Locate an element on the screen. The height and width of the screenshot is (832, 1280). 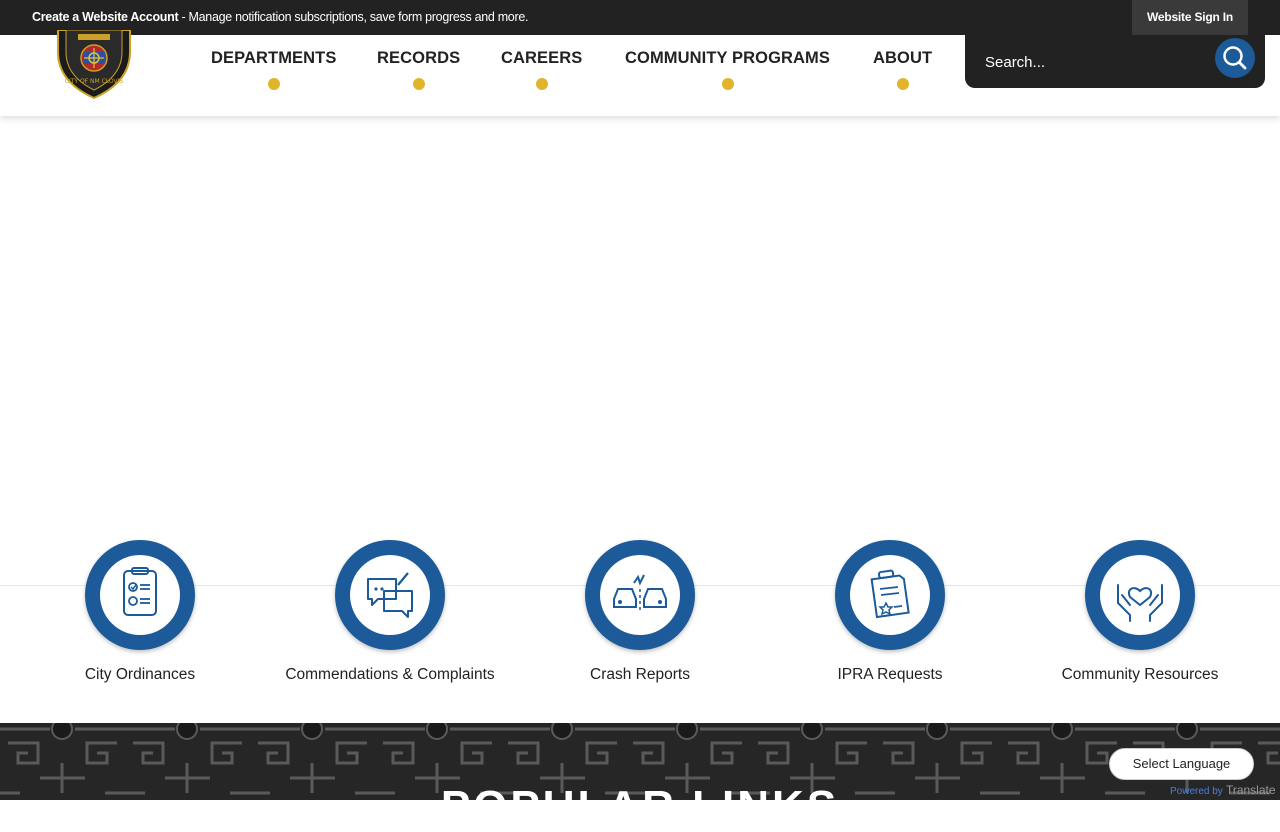
clipboard-checklist-icon is located at coordinates (140, 591).